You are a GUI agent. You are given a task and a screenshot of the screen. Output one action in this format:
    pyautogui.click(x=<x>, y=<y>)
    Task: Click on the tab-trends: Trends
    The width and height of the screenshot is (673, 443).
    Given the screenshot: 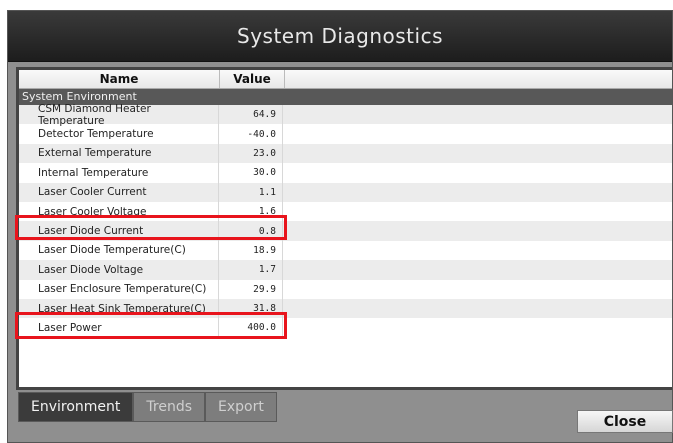 What is the action you would take?
    pyautogui.click(x=169, y=407)
    